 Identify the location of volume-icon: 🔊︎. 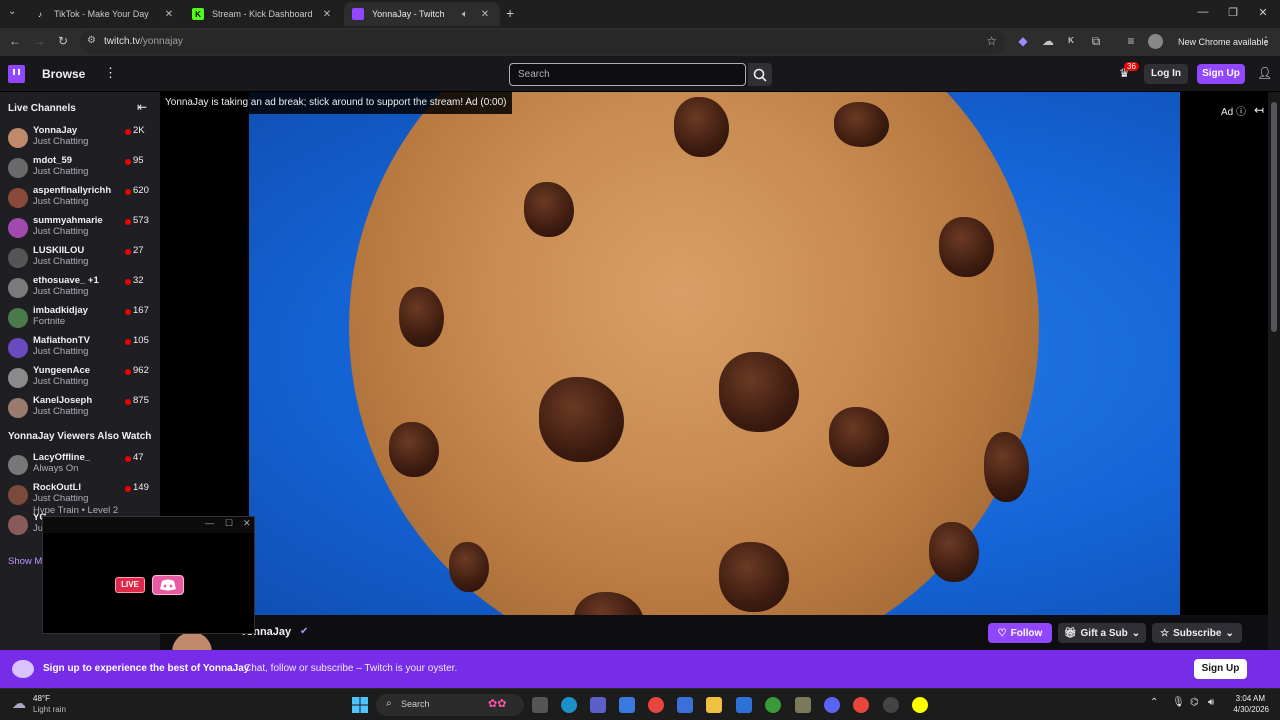
(1211, 702).